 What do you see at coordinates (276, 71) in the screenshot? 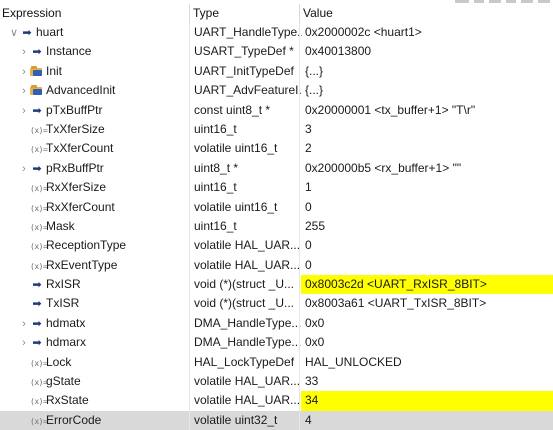
I see `tree-row: › Init UART_InitTypeDef {...}` at bounding box center [276, 71].